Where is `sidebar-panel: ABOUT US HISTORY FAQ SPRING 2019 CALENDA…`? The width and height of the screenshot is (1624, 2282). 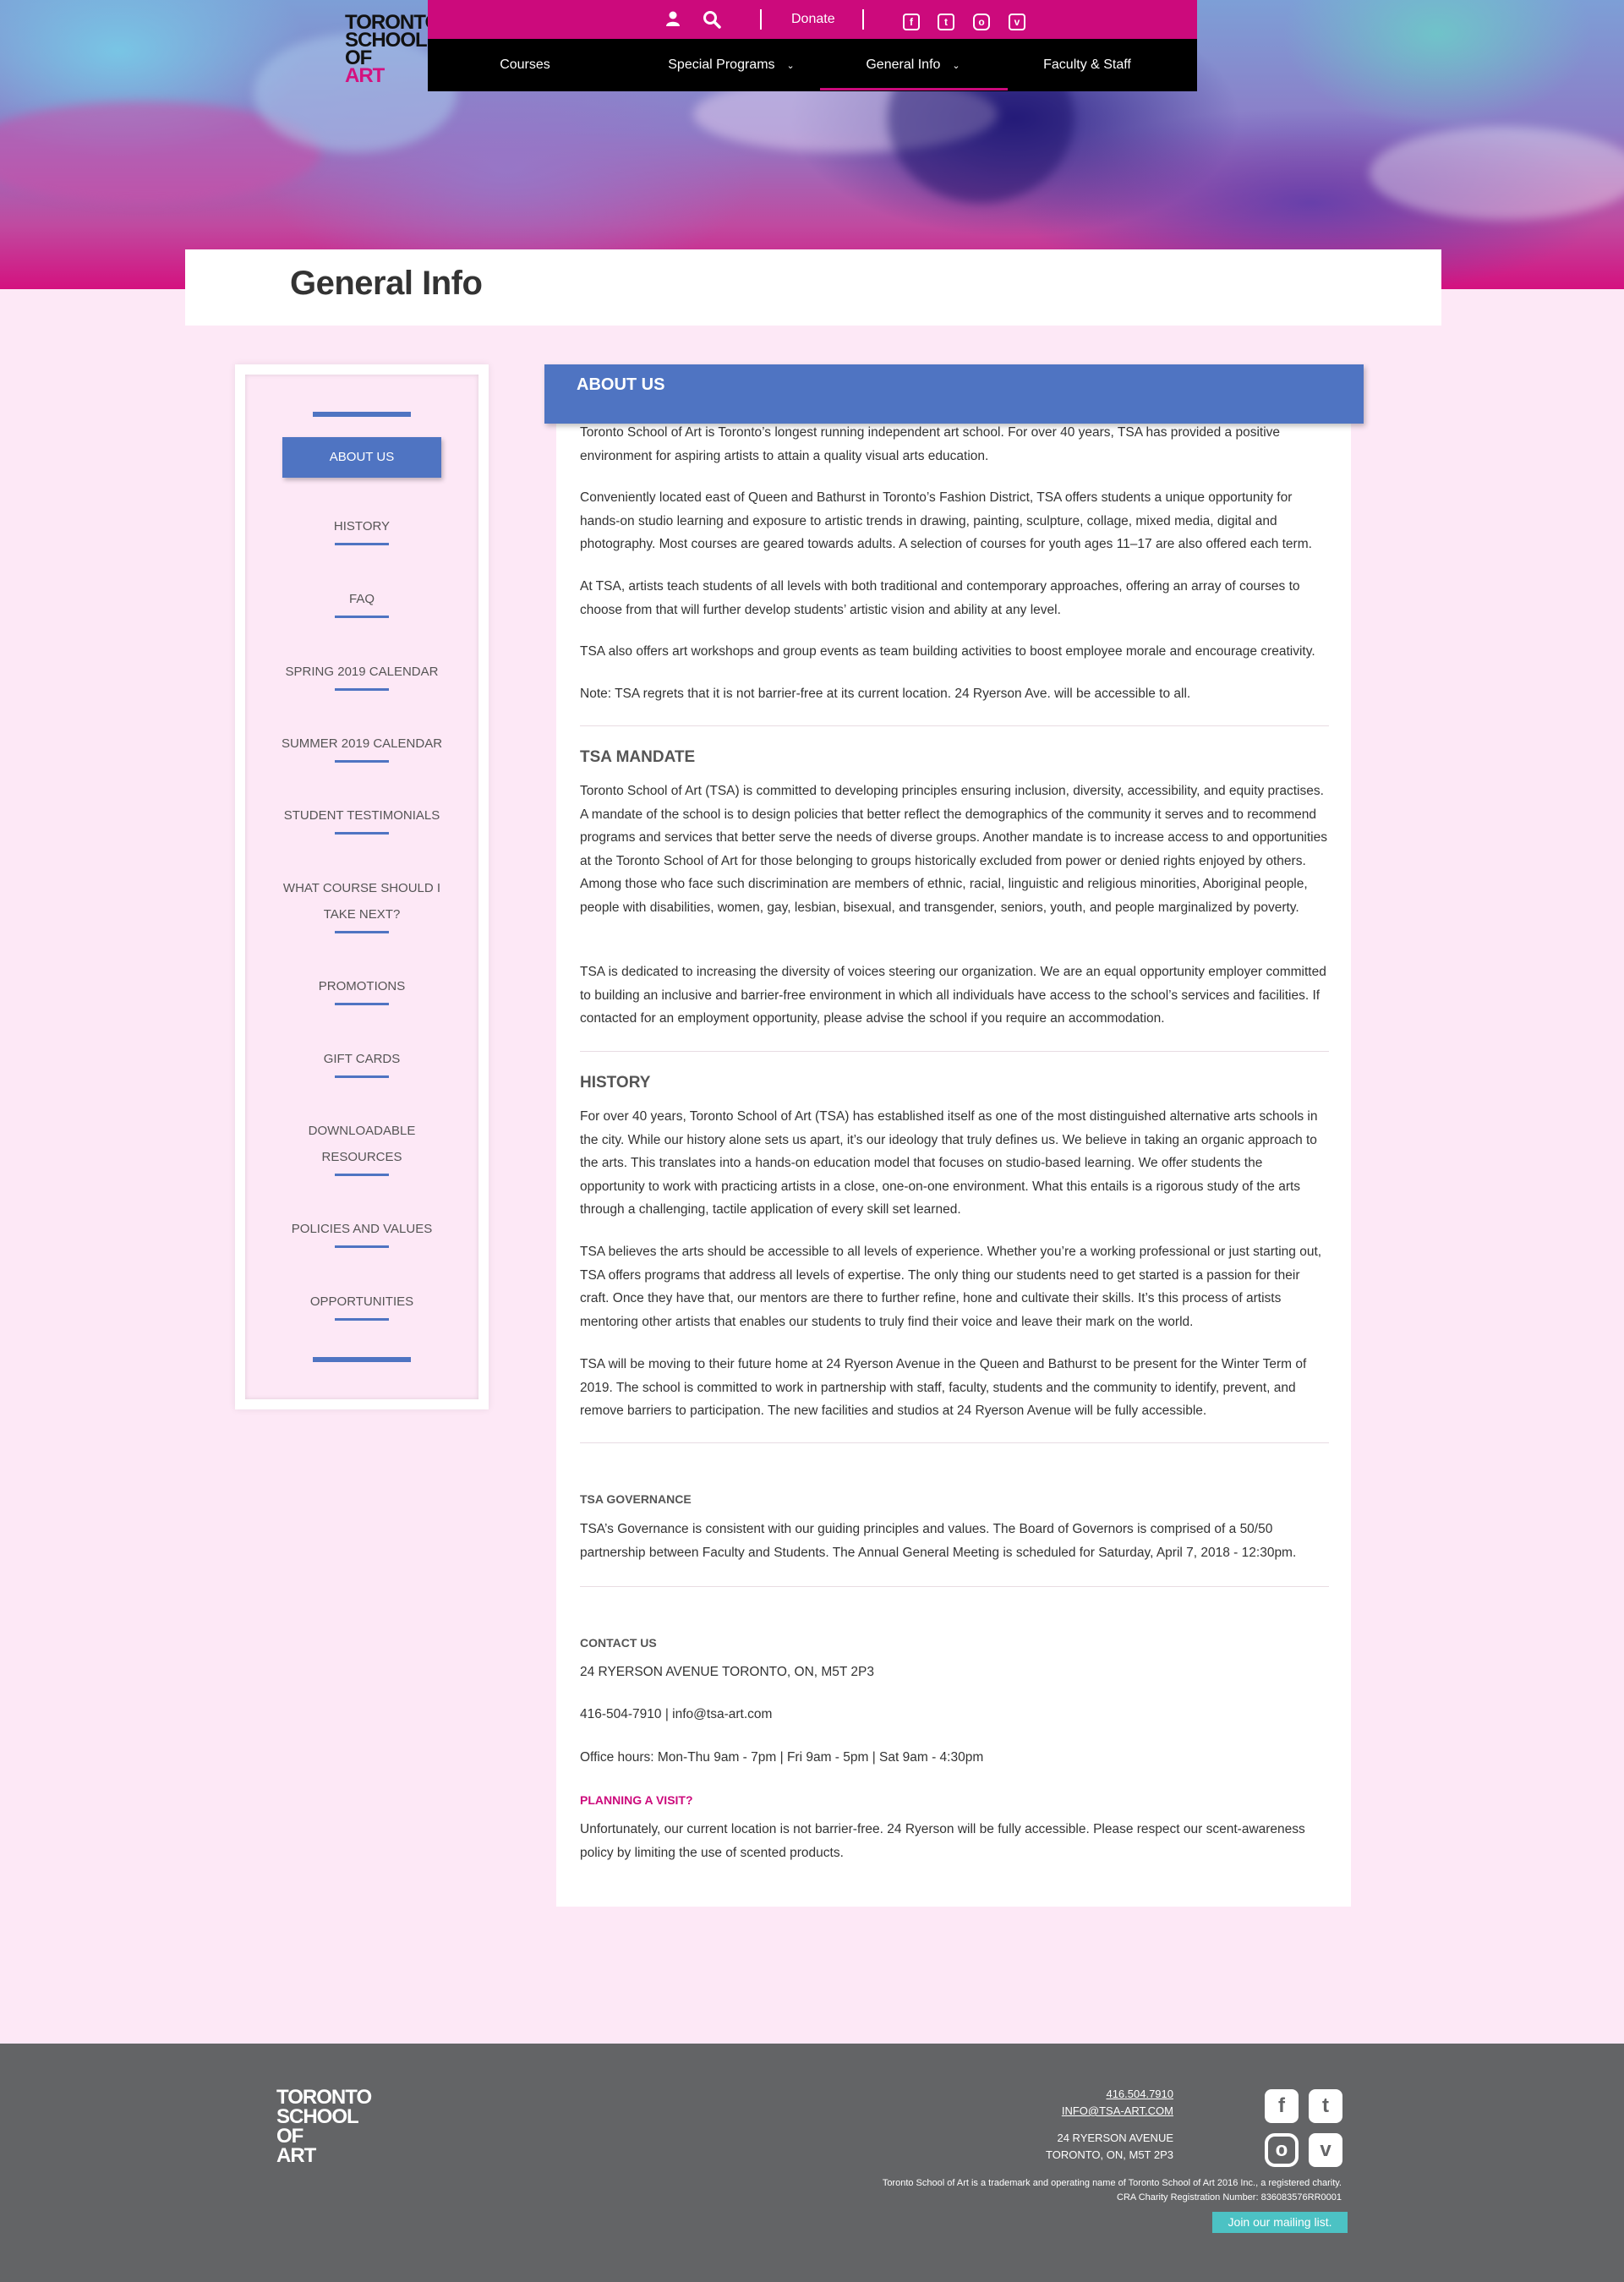 sidebar-panel: ABOUT US HISTORY FAQ SPRING 2019 CALENDA… is located at coordinates (361, 887).